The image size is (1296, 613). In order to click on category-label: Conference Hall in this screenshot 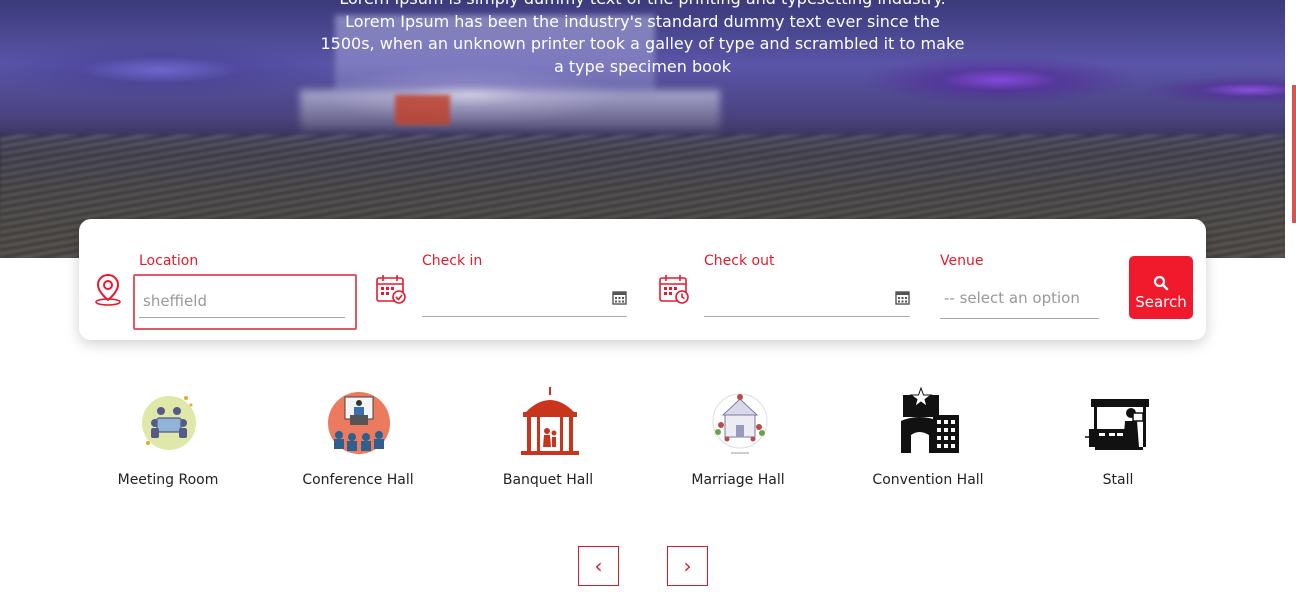, I will do `click(358, 480)`.